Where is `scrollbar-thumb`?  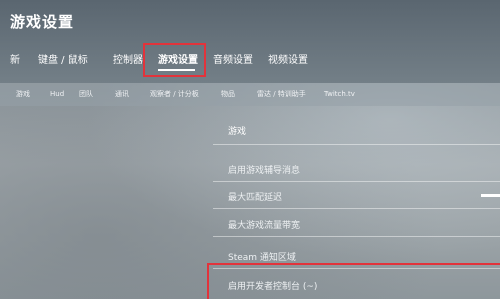 scrollbar-thumb is located at coordinates (490, 195).